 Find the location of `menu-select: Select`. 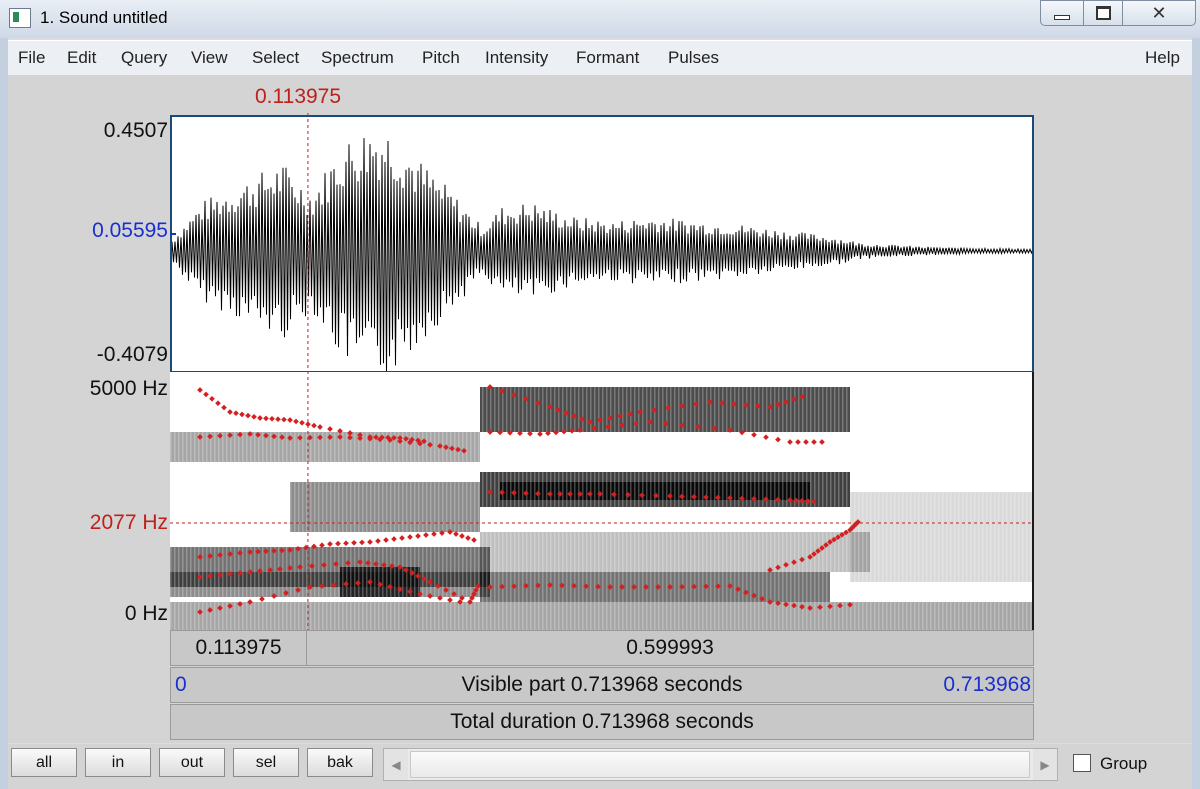

menu-select: Select is located at coordinates (275, 58).